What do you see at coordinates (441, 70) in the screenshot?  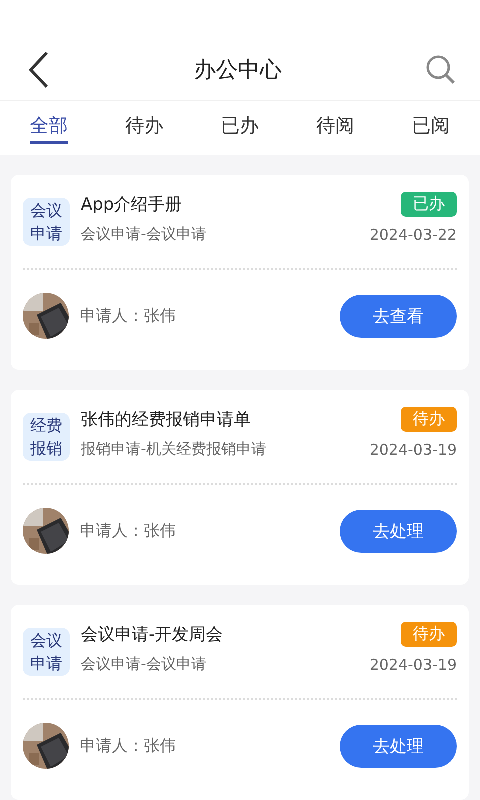 I see `search-icon` at bounding box center [441, 70].